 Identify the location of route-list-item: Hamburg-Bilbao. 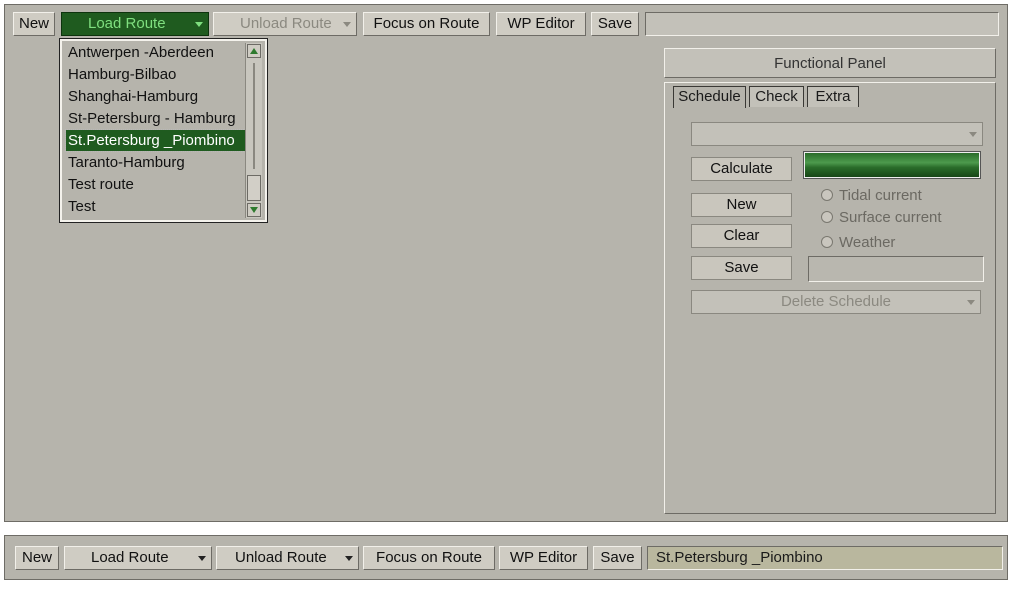
(155, 74).